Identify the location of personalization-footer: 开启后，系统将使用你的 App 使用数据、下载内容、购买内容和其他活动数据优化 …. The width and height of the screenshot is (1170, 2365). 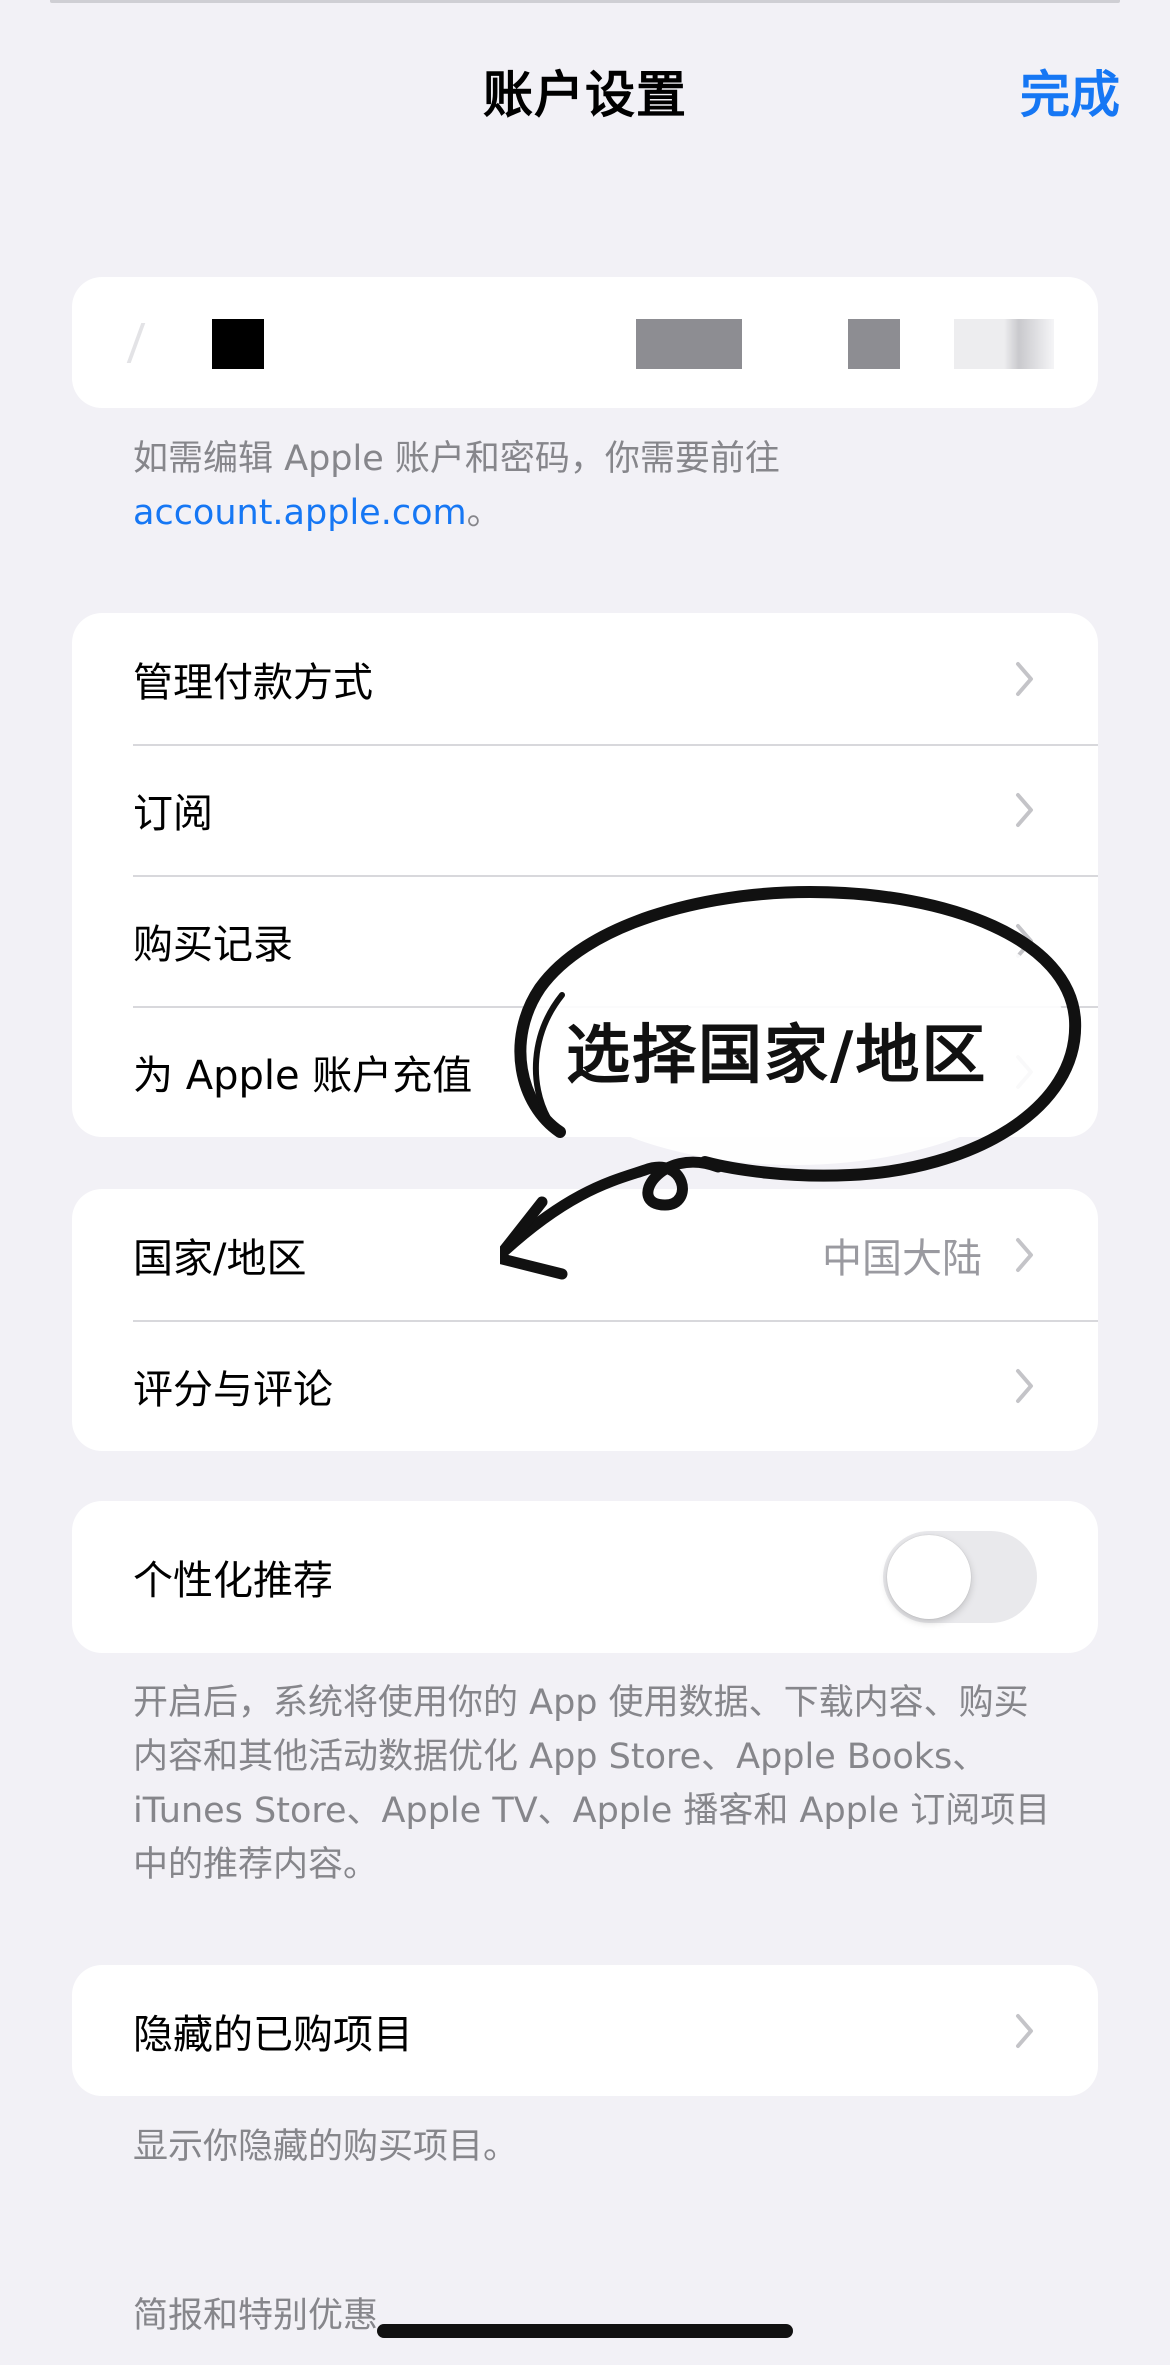
(592, 1784).